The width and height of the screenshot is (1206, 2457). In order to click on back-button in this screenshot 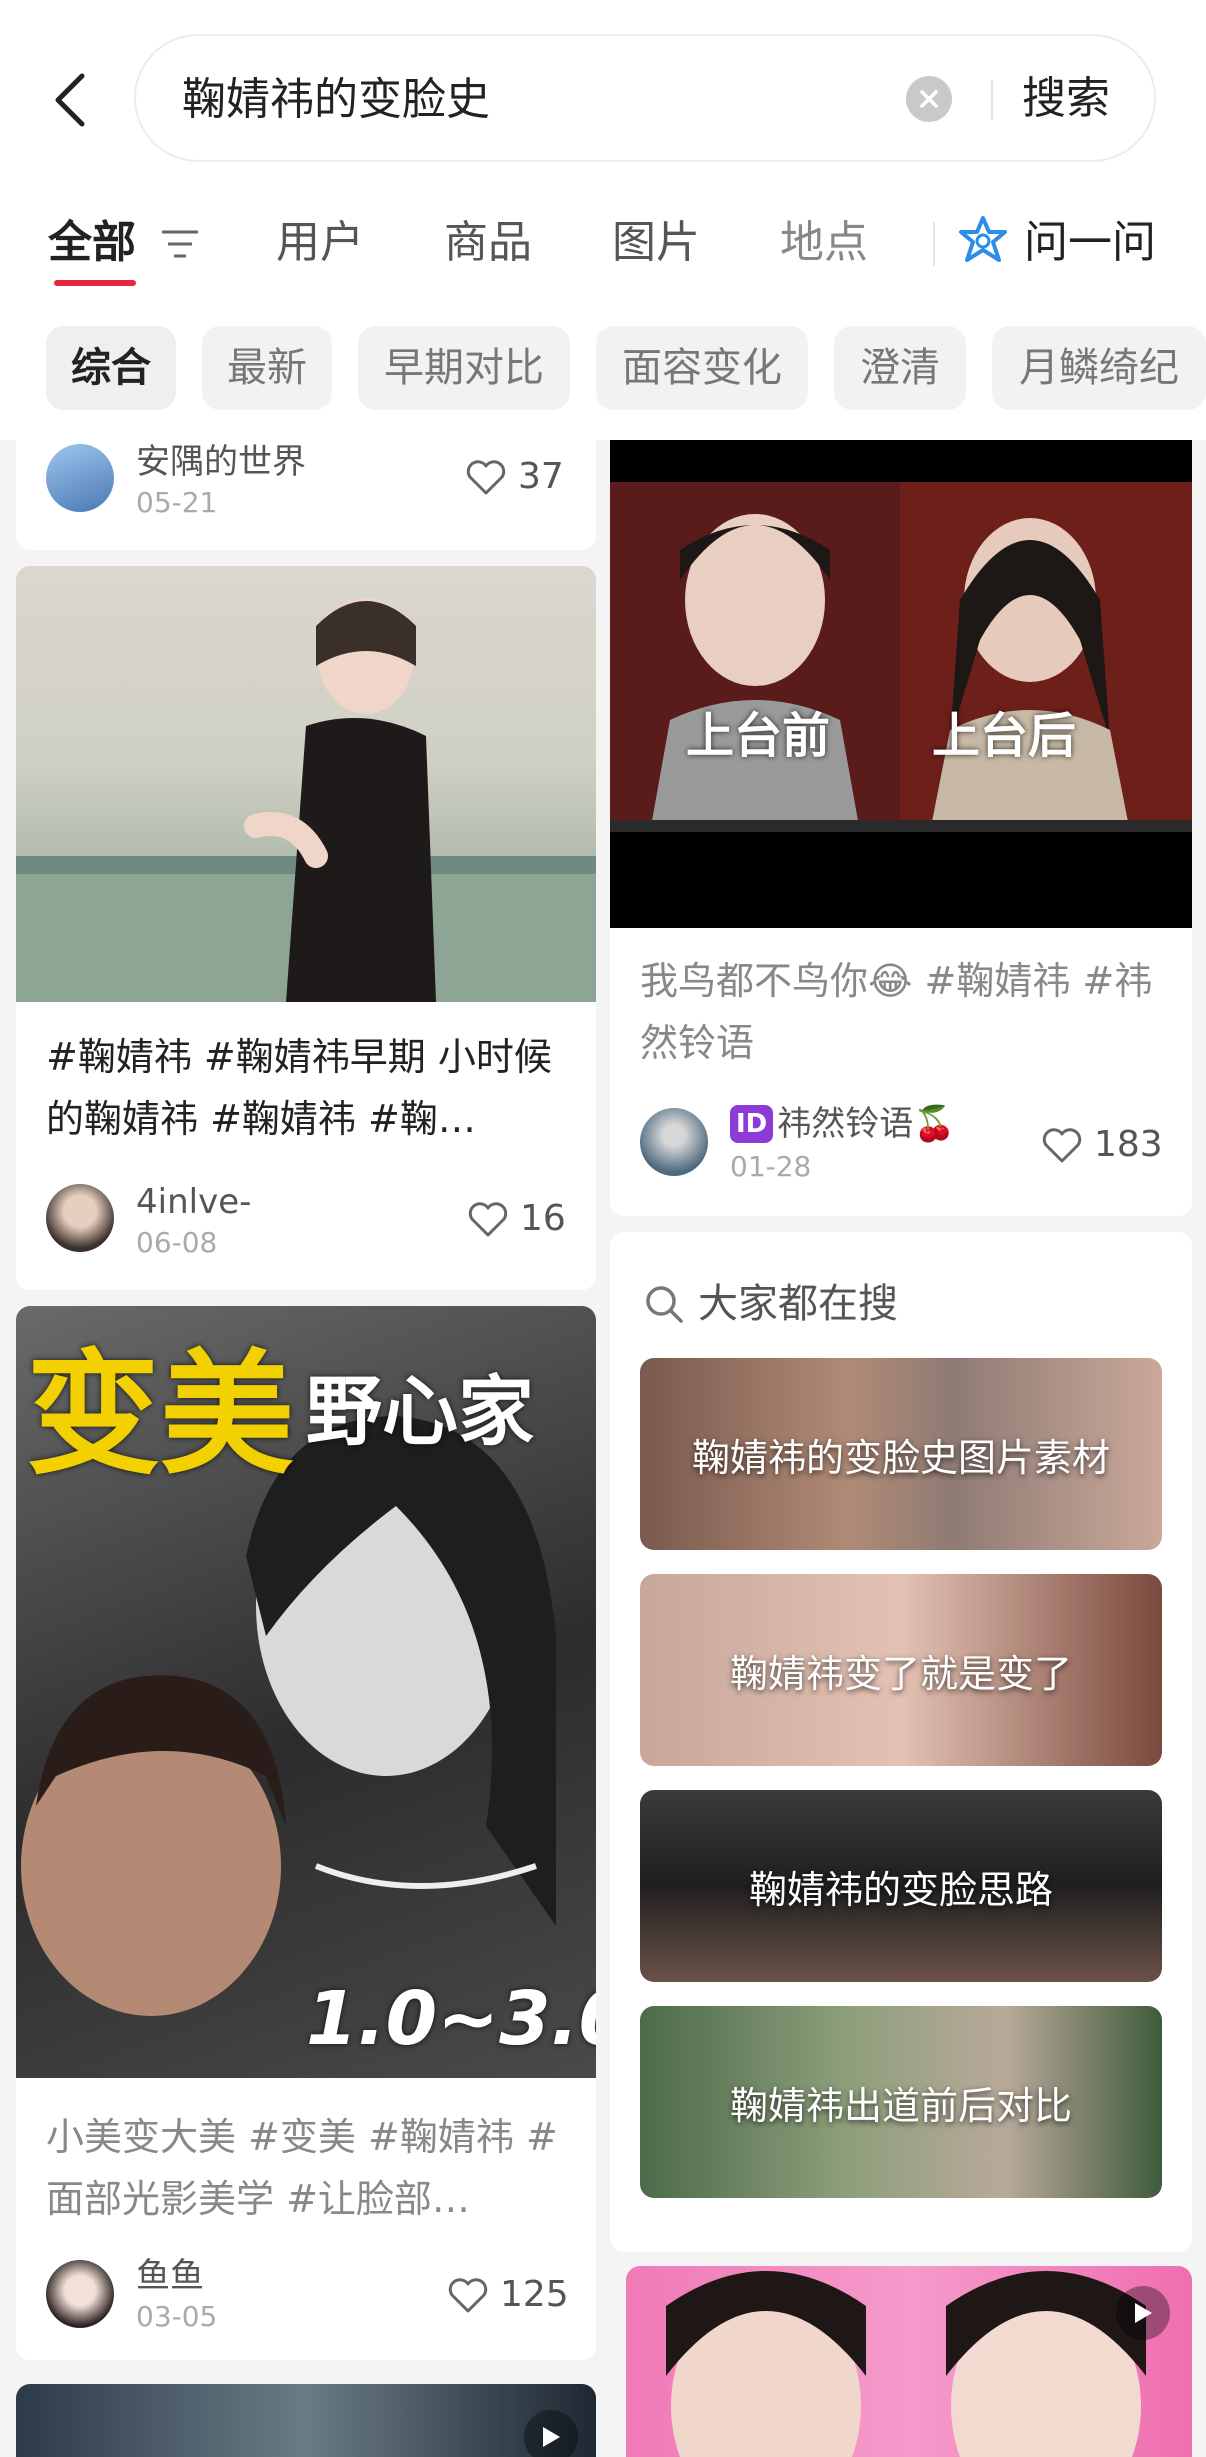, I will do `click(70, 100)`.